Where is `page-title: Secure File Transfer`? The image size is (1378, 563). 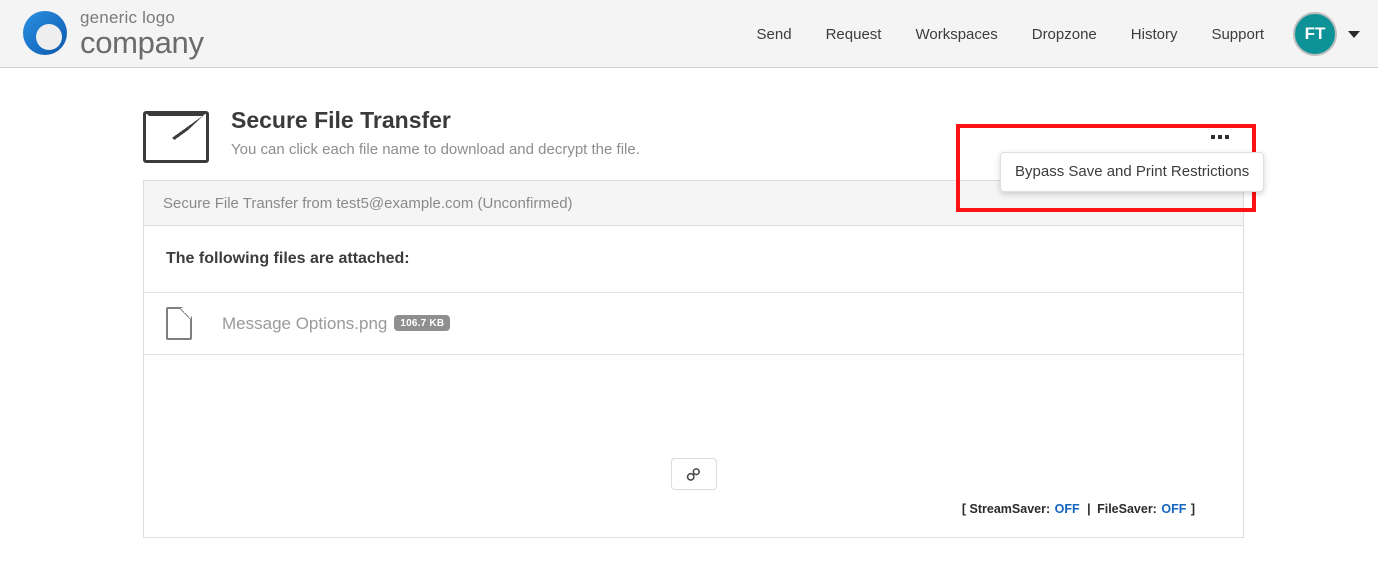 page-title: Secure File Transfer is located at coordinates (341, 120).